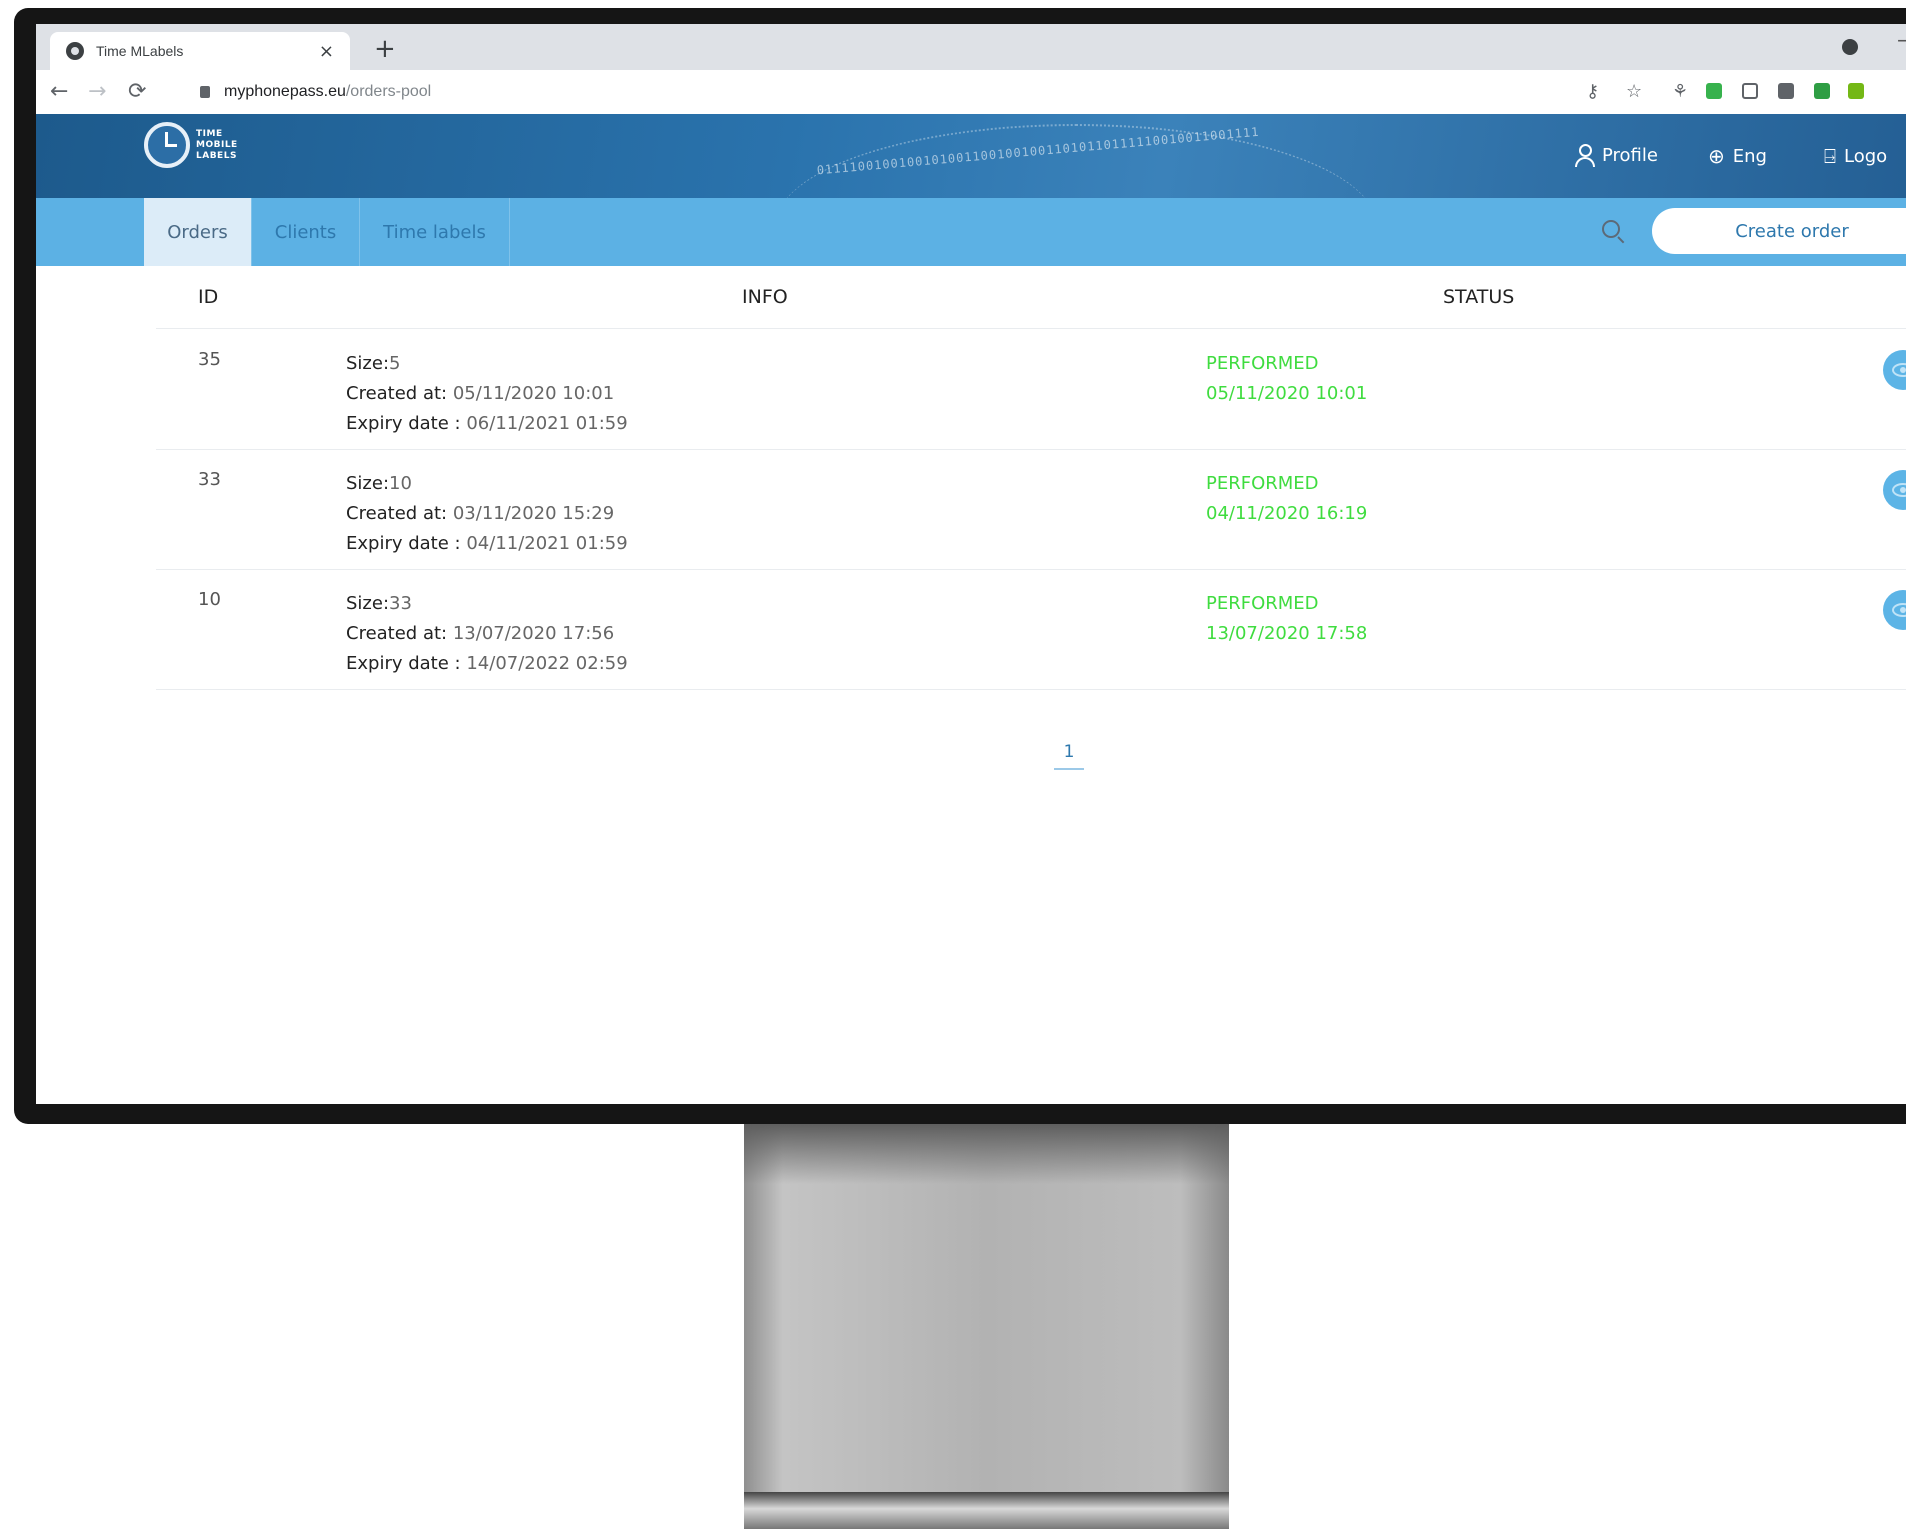 The height and width of the screenshot is (1529, 1906). I want to click on pagination-page: 1, so click(1069, 756).